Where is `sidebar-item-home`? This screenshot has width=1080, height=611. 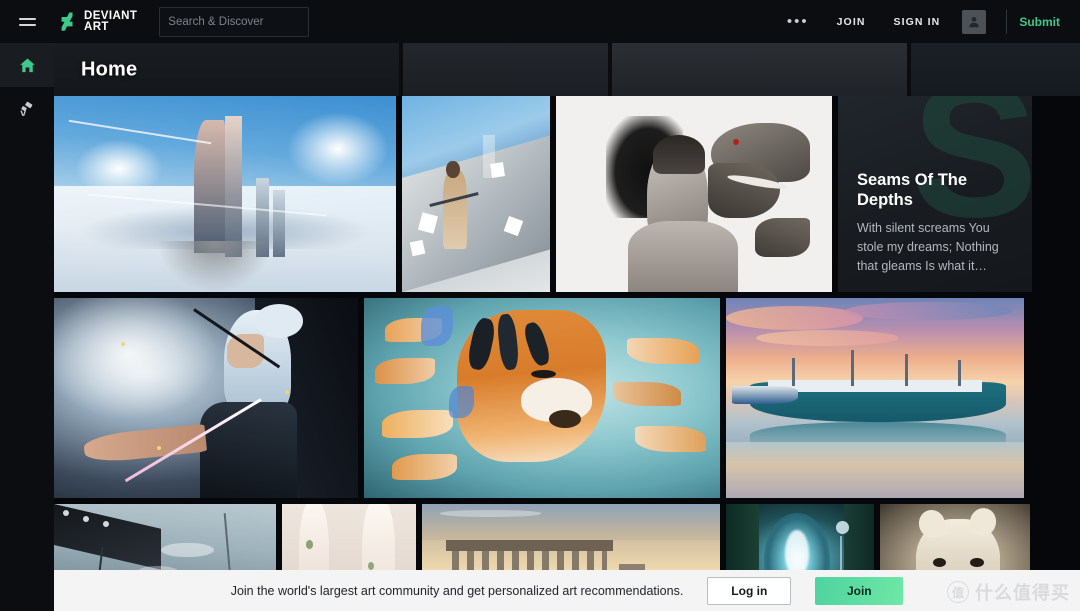
sidebar-item-home is located at coordinates (27, 65).